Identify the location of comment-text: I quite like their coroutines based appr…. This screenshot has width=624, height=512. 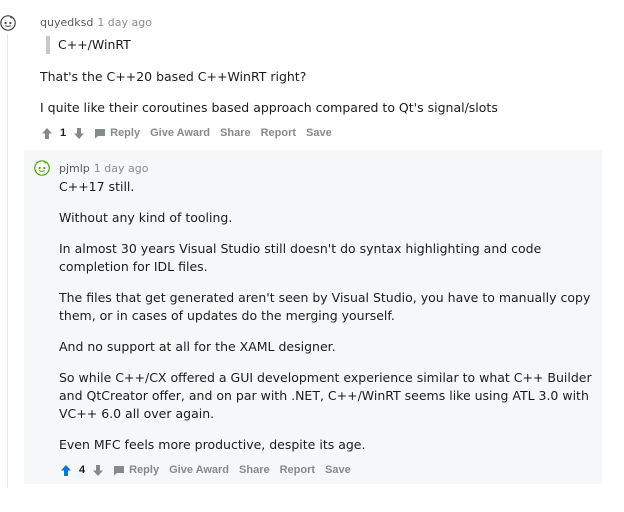
(269, 107).